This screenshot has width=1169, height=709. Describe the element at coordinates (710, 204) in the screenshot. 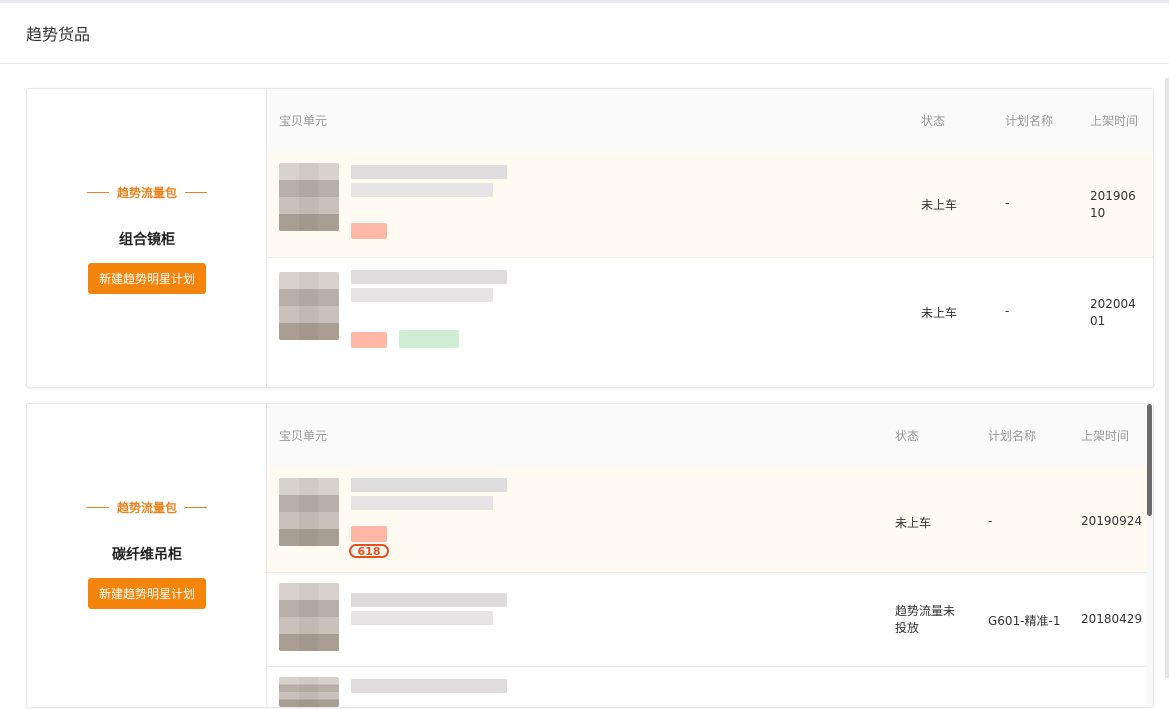

I see `table-row: 未上车 - 20190610` at that location.